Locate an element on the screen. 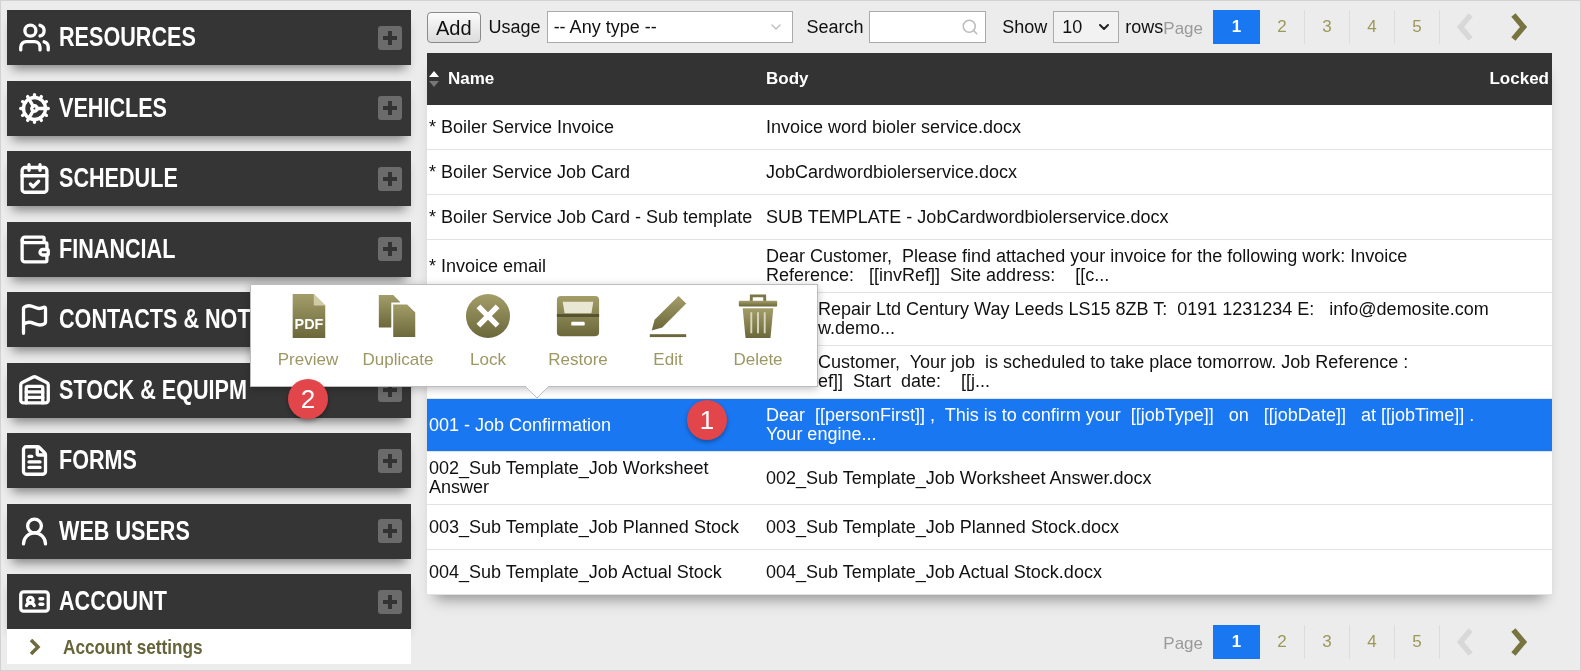 Image resolution: width=1581 pixels, height=671 pixels. sidebar-section-header: VEHICLES is located at coordinates (209, 108).